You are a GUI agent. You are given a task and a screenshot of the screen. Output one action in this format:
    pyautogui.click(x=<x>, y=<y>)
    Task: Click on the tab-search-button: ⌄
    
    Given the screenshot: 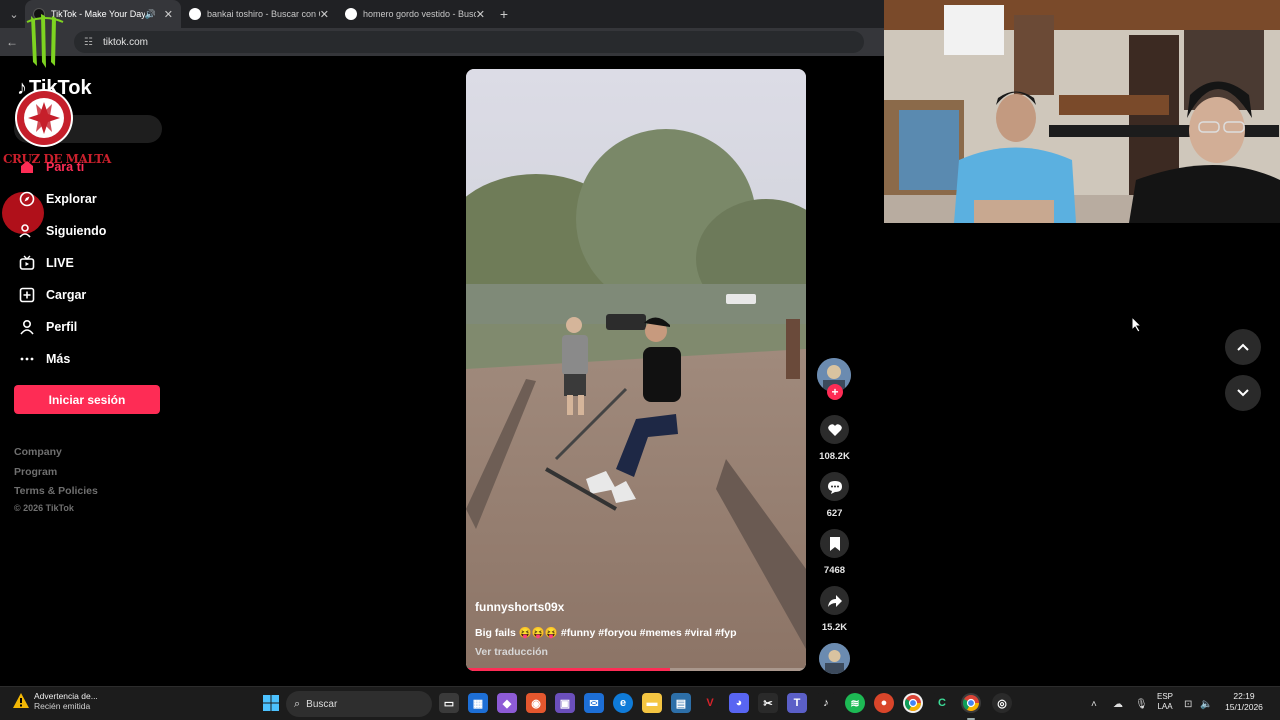 What is the action you would take?
    pyautogui.click(x=14, y=14)
    